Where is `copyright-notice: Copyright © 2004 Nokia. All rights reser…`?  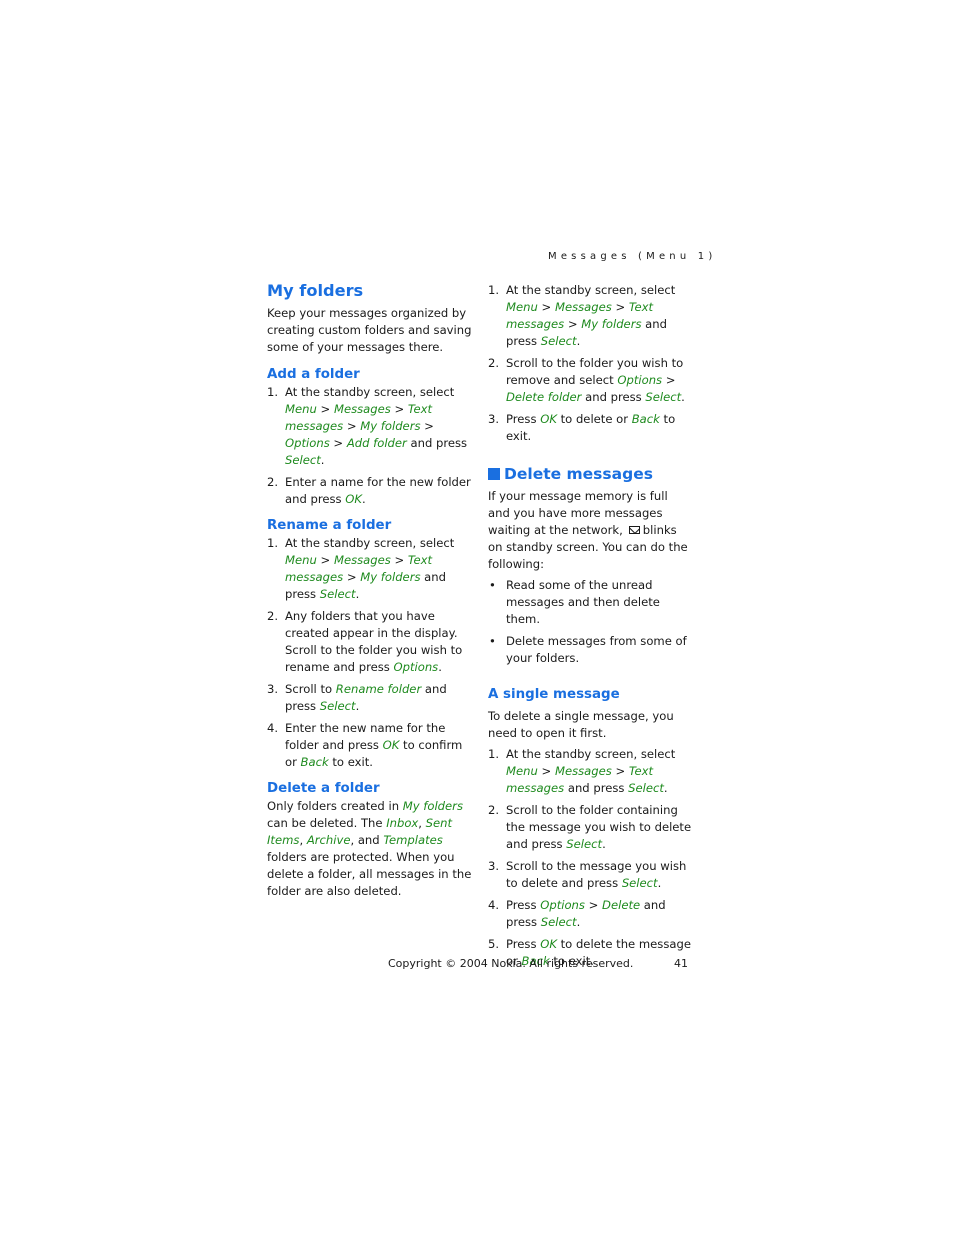 copyright-notice: Copyright © 2004 Nokia. All rights reser… is located at coordinates (511, 963).